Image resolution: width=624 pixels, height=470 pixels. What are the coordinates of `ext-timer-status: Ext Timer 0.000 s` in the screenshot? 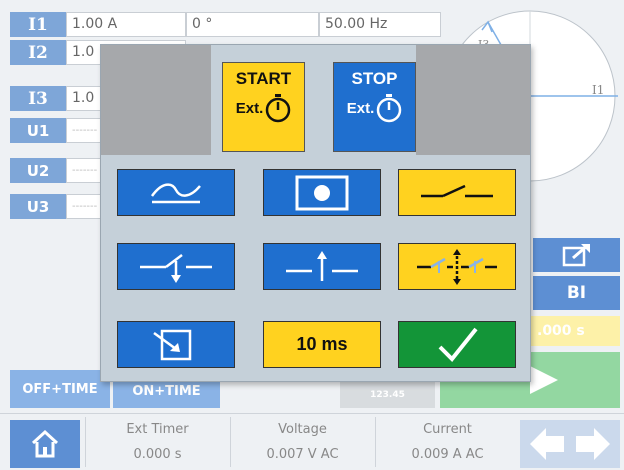 It's located at (157, 442).